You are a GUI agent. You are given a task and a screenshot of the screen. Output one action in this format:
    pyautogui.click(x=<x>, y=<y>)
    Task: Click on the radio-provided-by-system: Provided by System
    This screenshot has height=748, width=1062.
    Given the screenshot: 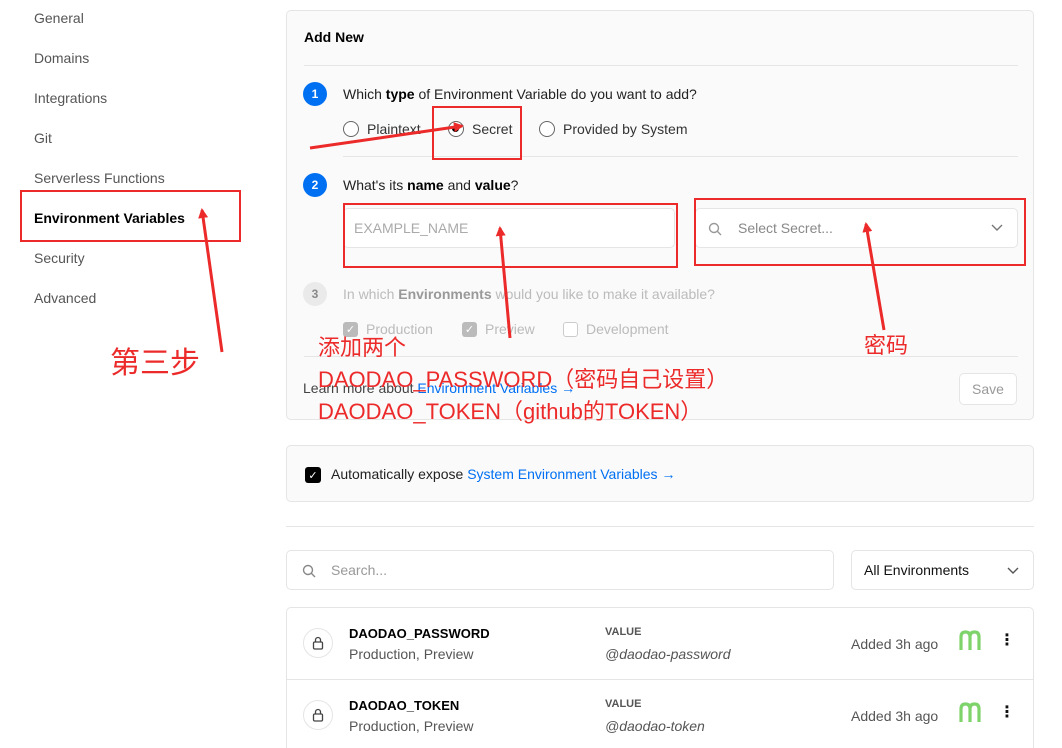 What is the action you would take?
    pyautogui.click(x=613, y=129)
    